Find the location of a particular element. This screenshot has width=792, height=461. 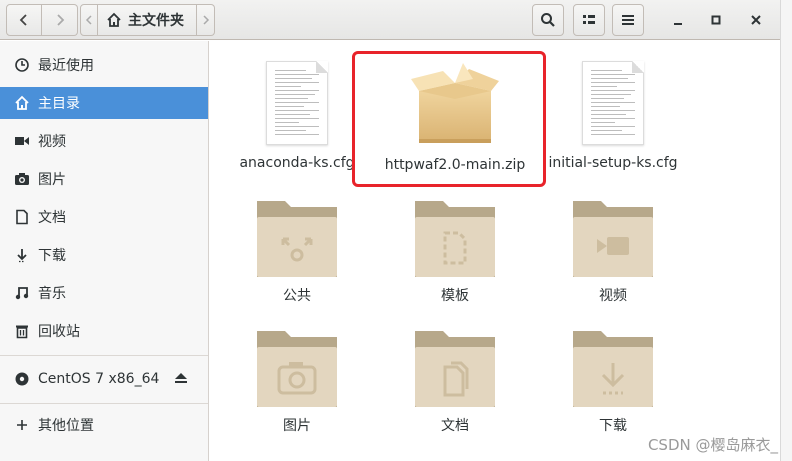

breadcrumb-label: 主文件夹 is located at coordinates (156, 21).